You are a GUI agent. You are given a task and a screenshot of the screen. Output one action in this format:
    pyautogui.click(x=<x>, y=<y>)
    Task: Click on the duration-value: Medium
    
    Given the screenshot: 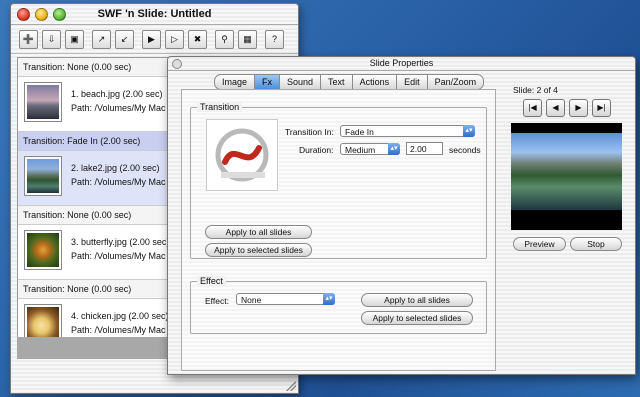 What is the action you would take?
    pyautogui.click(x=360, y=150)
    